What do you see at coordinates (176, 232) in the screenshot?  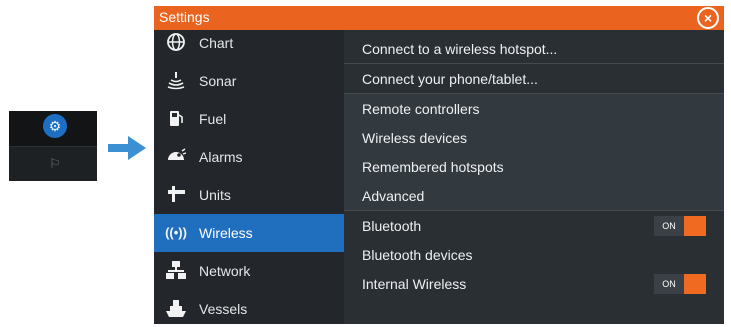 I see `wireless-icon: ((•))` at bounding box center [176, 232].